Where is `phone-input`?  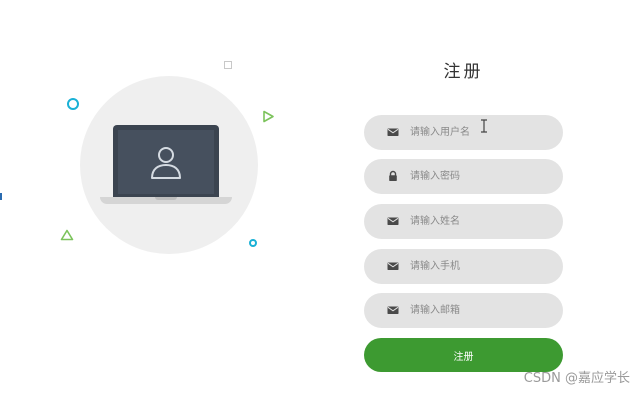
phone-input is located at coordinates (480, 266).